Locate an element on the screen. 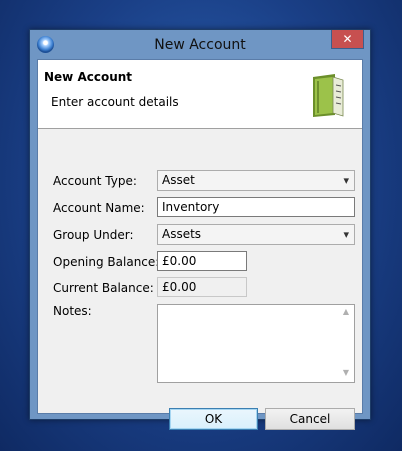  close-icon: ✕ is located at coordinates (347, 39).